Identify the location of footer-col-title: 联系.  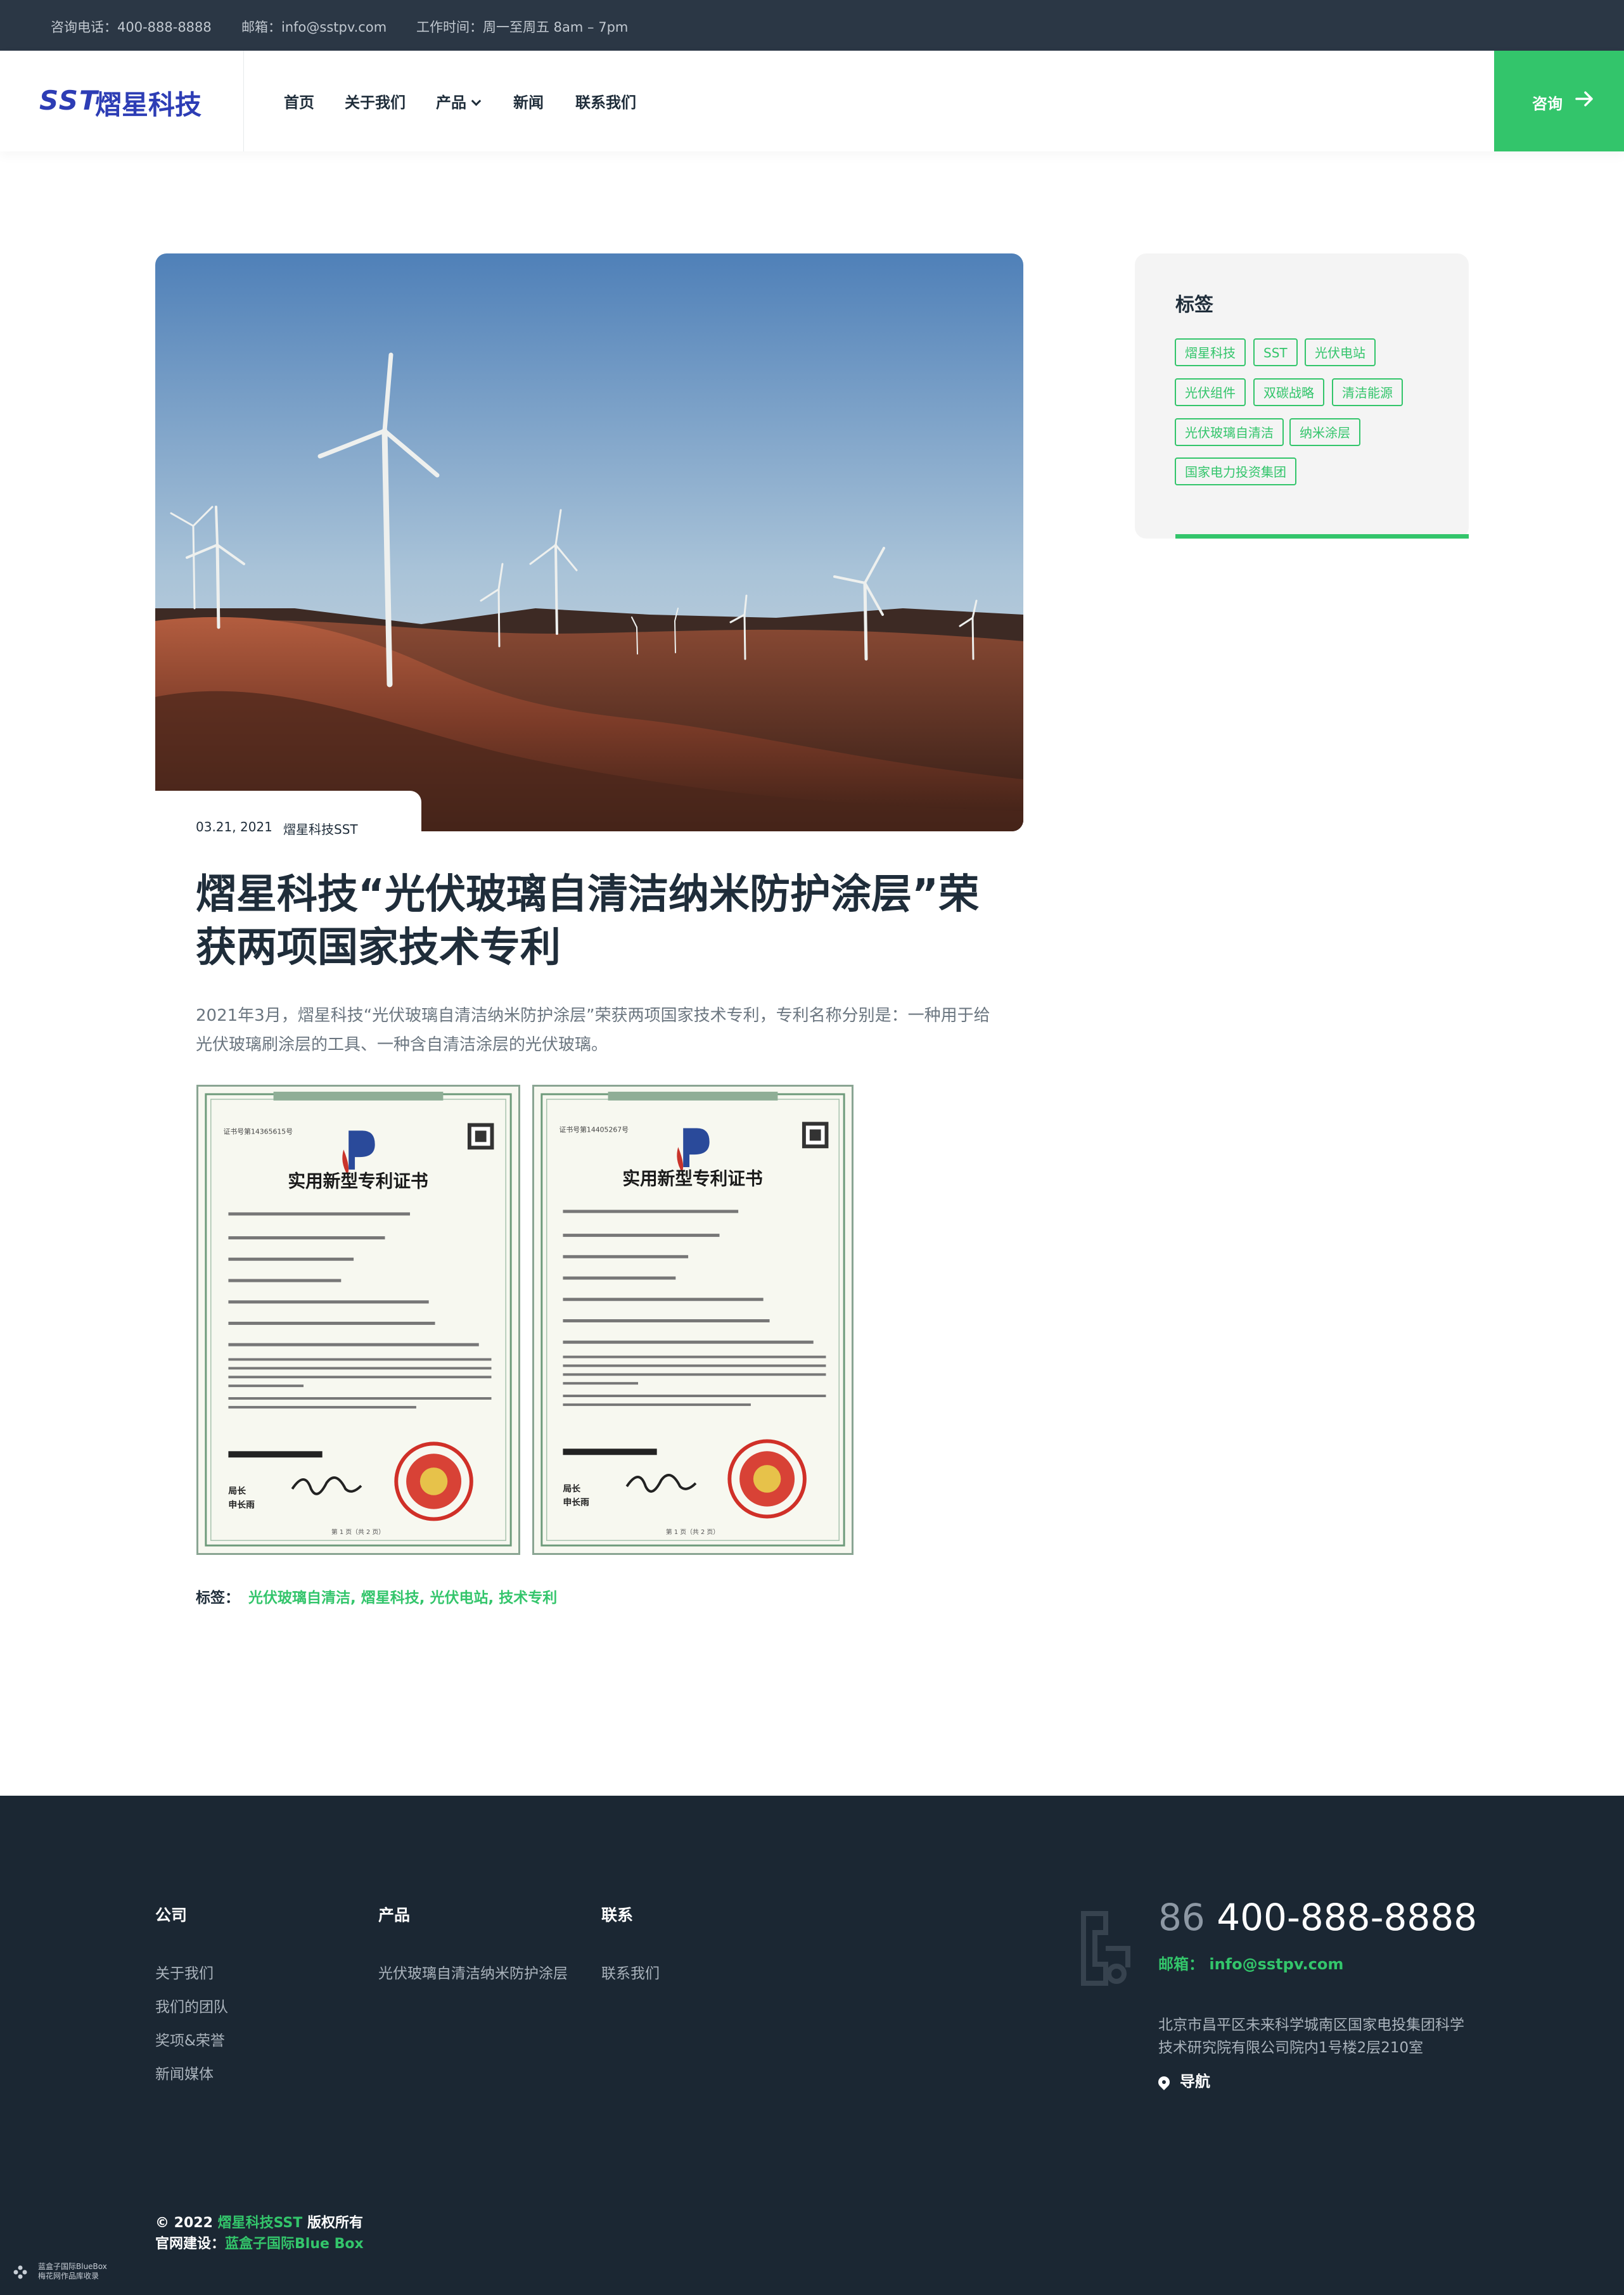
(617, 1915).